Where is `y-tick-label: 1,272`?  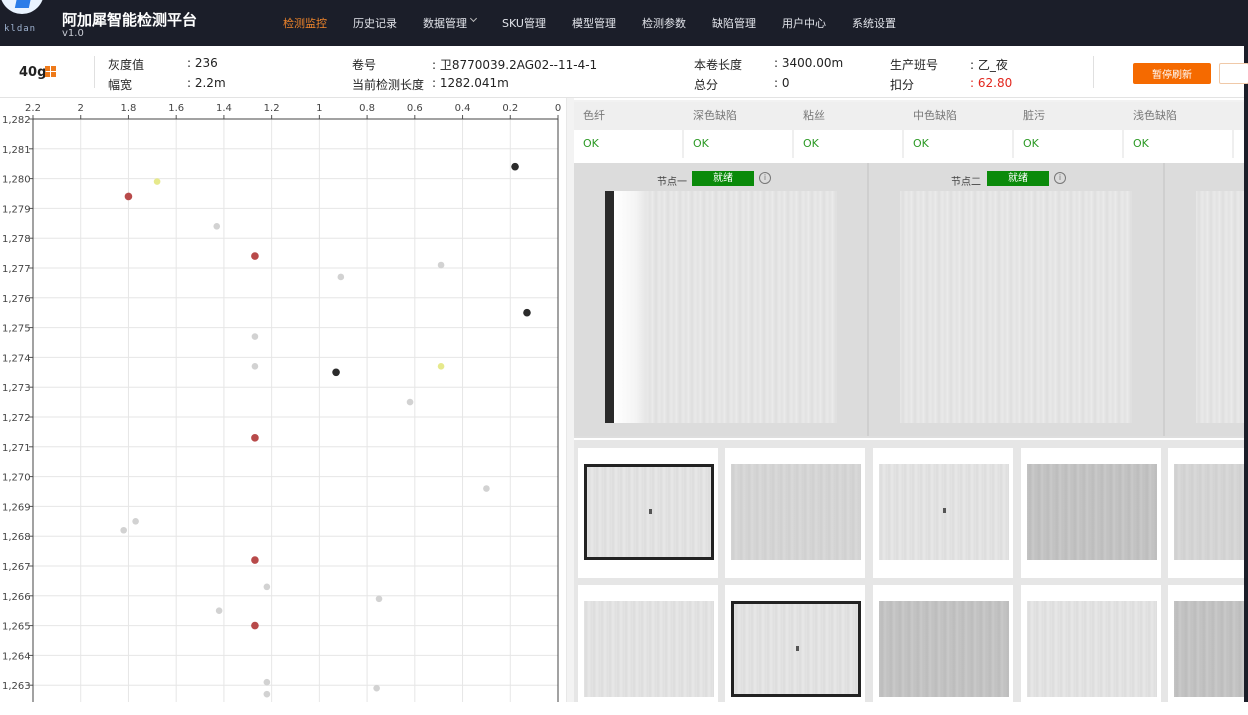
y-tick-label: 1,272 is located at coordinates (16, 418).